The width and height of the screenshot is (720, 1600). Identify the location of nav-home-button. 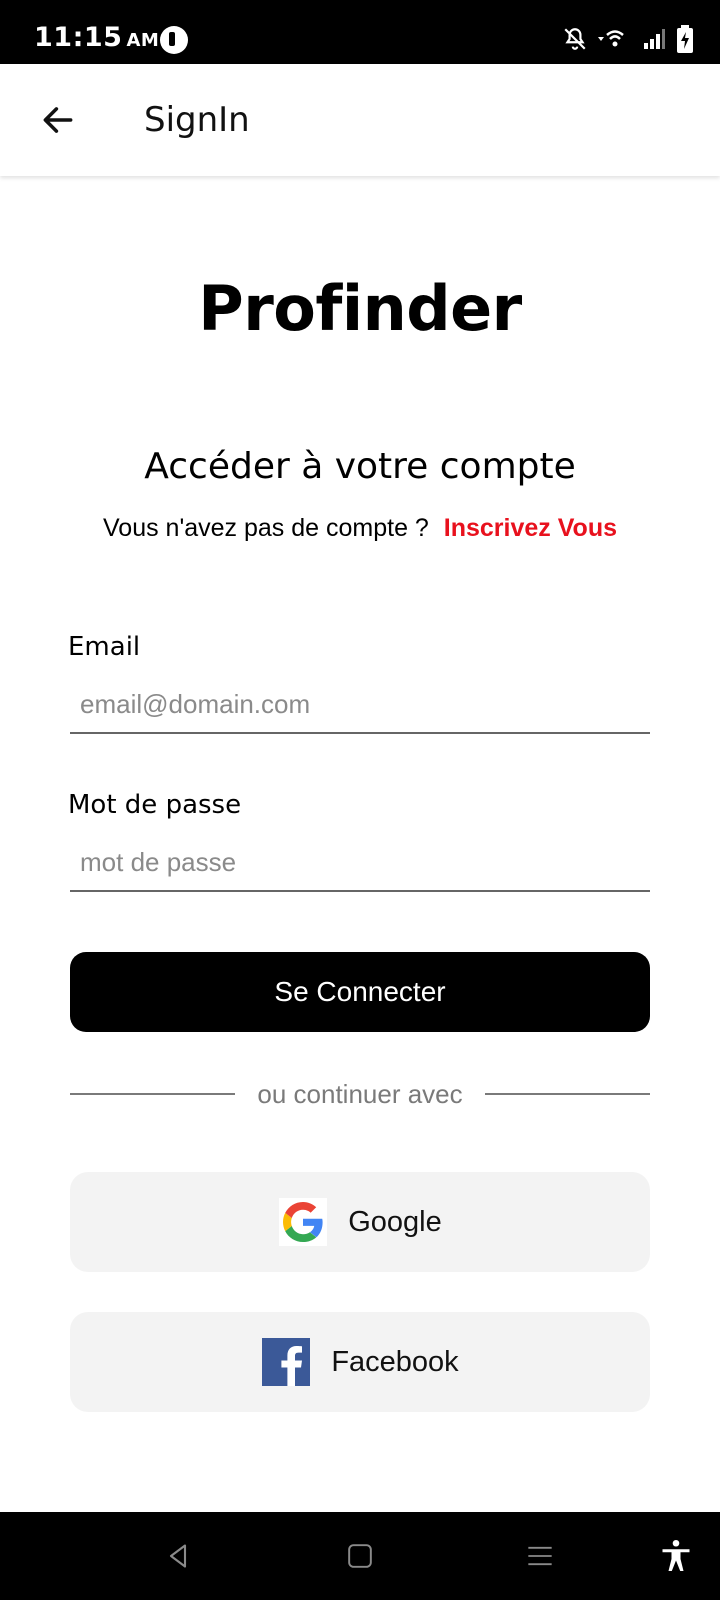
(360, 1556).